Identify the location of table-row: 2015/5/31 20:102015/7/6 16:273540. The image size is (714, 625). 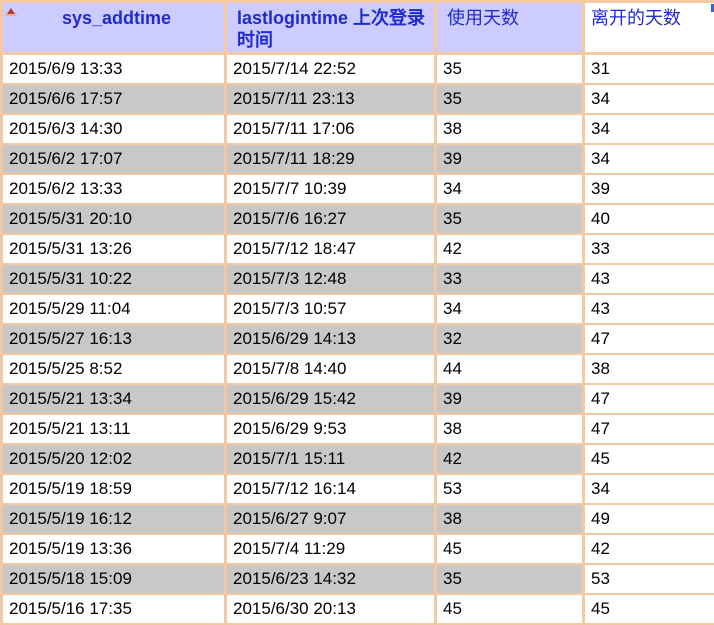
(358, 219).